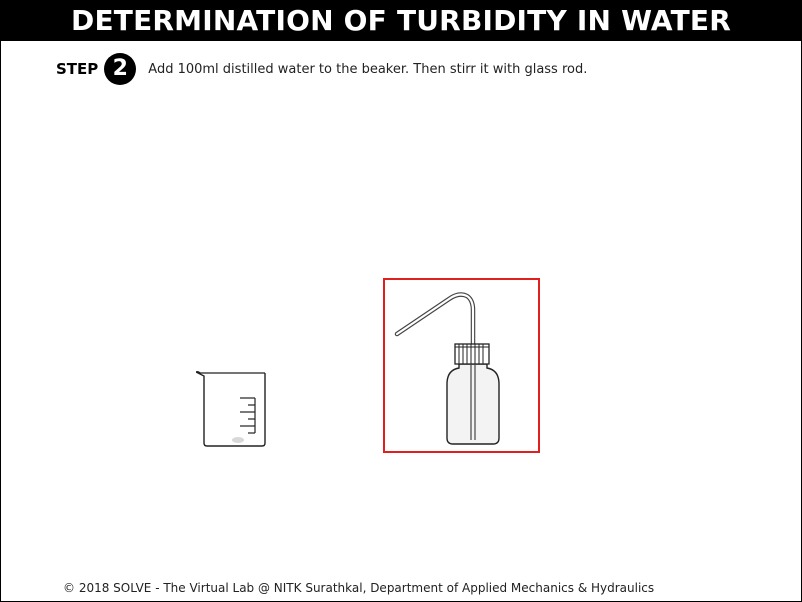 Image resolution: width=802 pixels, height=602 pixels. Describe the element at coordinates (461, 365) in the screenshot. I see `wash-bottle-icon` at that location.